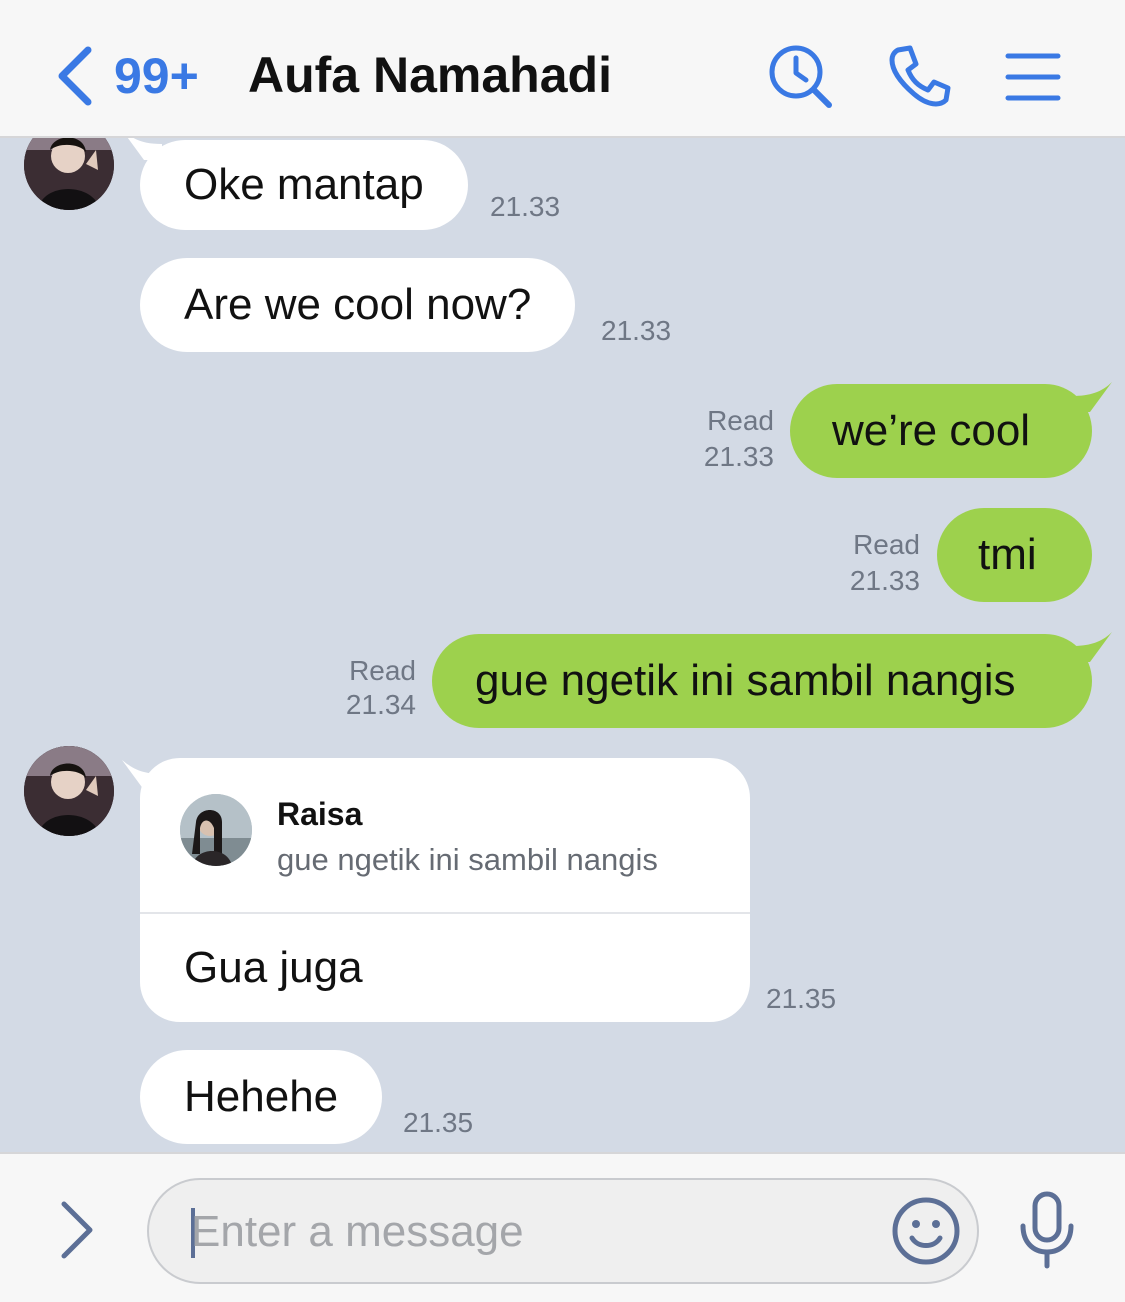 The height and width of the screenshot is (1302, 1125). Describe the element at coordinates (1033, 77) in the screenshot. I see `menu-icon` at that location.